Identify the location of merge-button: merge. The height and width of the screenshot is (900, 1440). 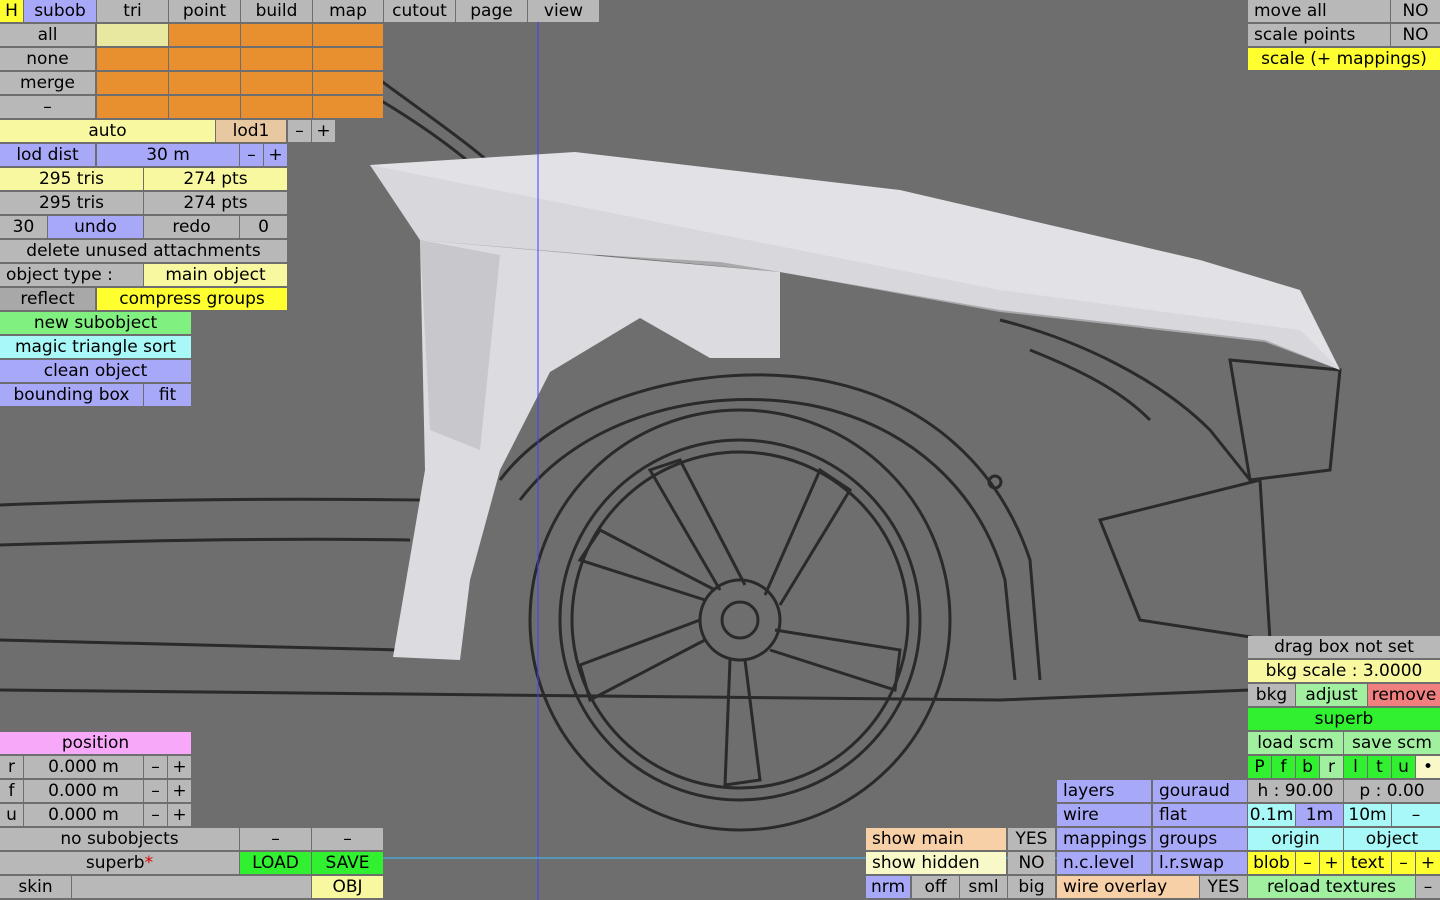
(47, 83).